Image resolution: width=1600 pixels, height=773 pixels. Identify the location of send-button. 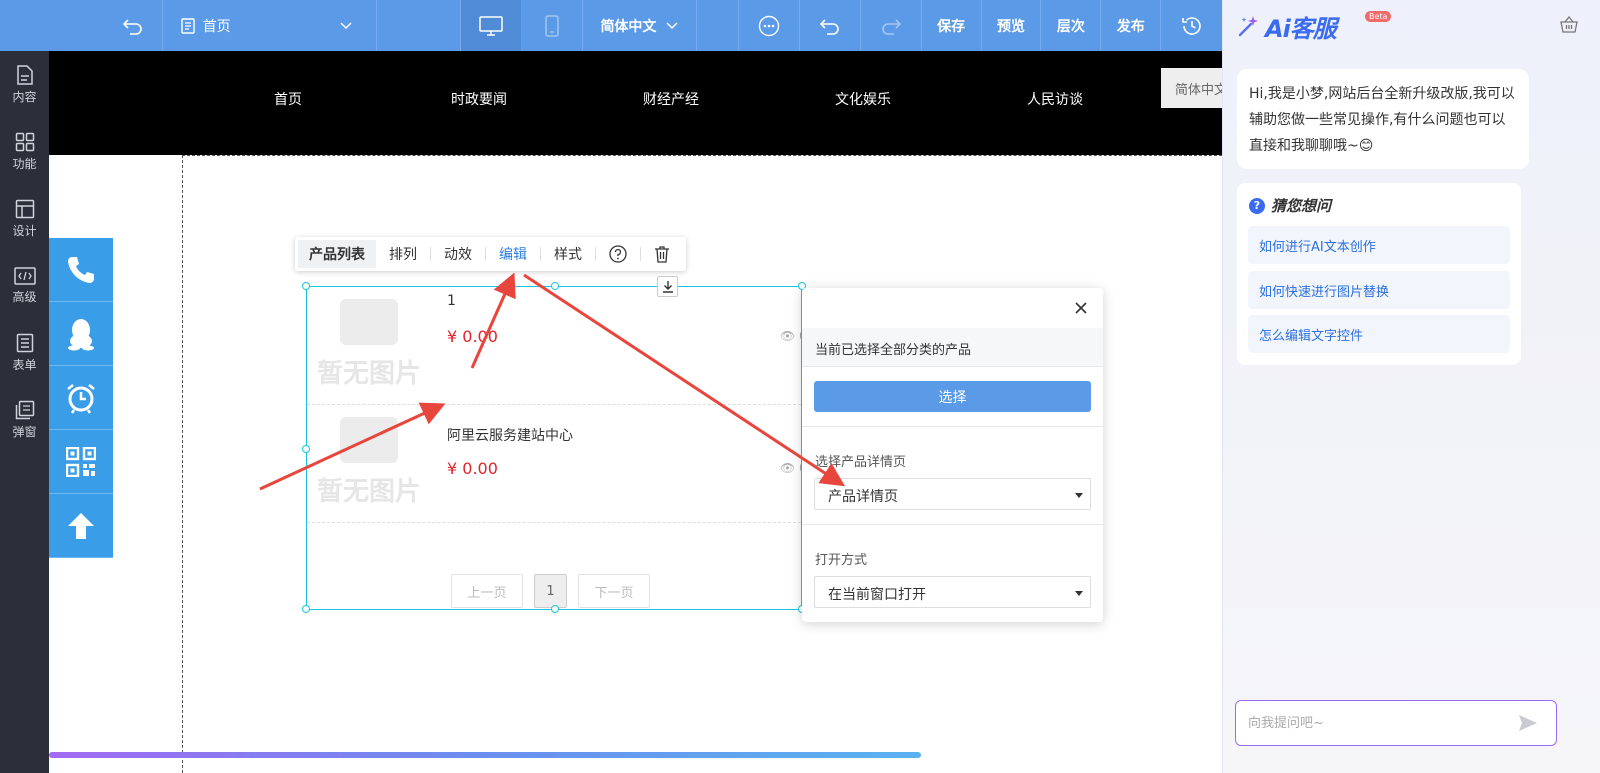
(1528, 725).